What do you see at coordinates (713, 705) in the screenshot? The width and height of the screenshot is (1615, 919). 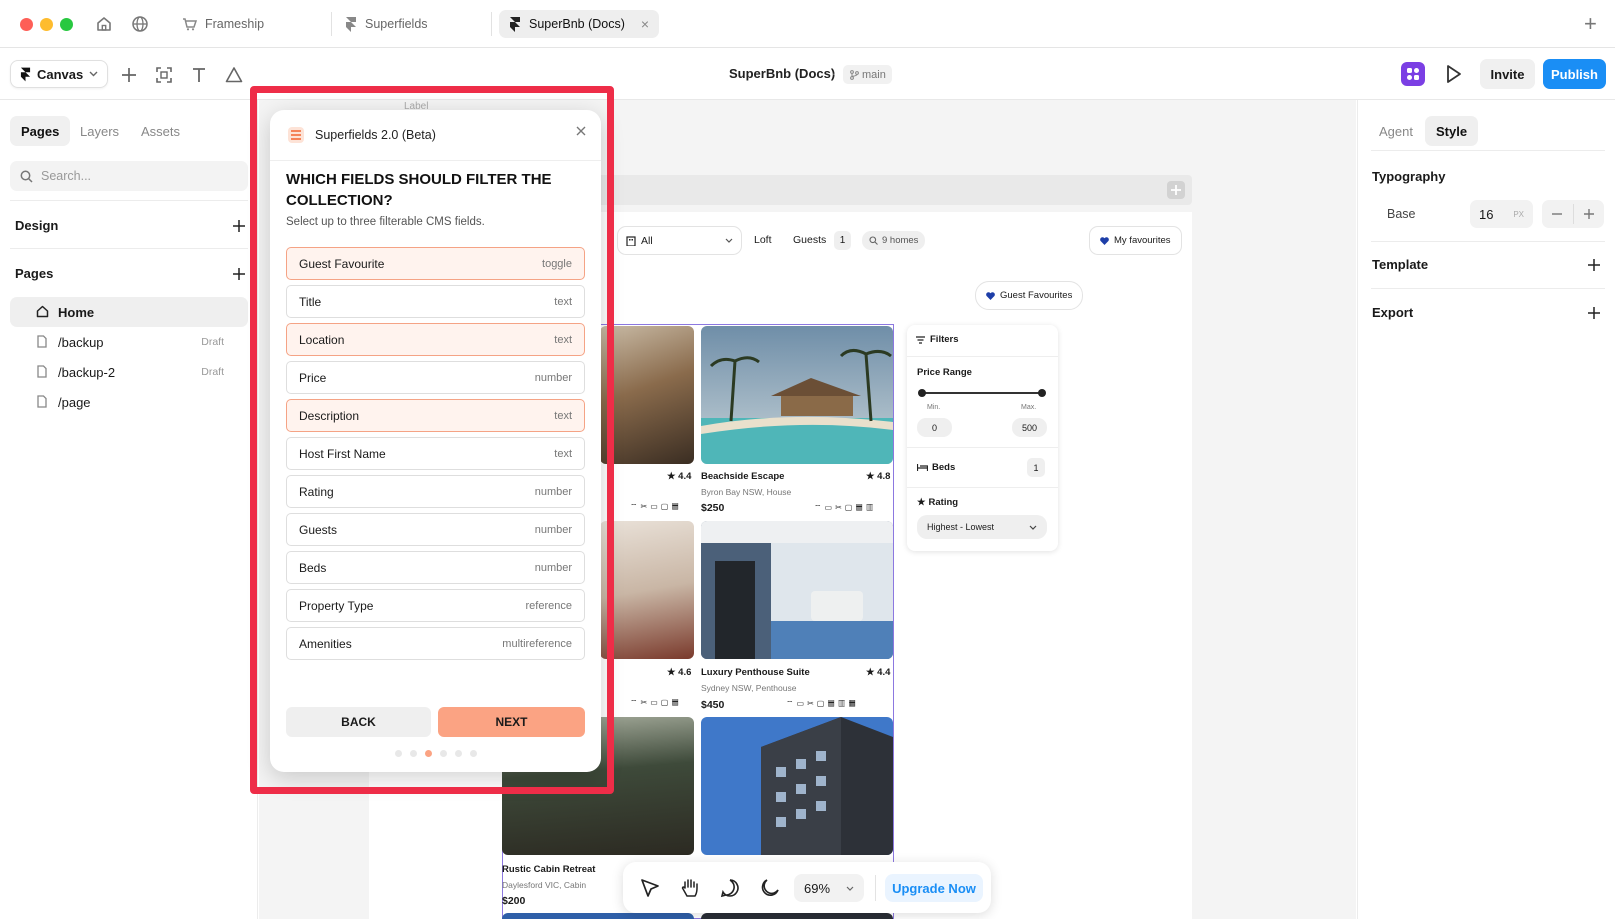 I see `listing-price: $450` at bounding box center [713, 705].